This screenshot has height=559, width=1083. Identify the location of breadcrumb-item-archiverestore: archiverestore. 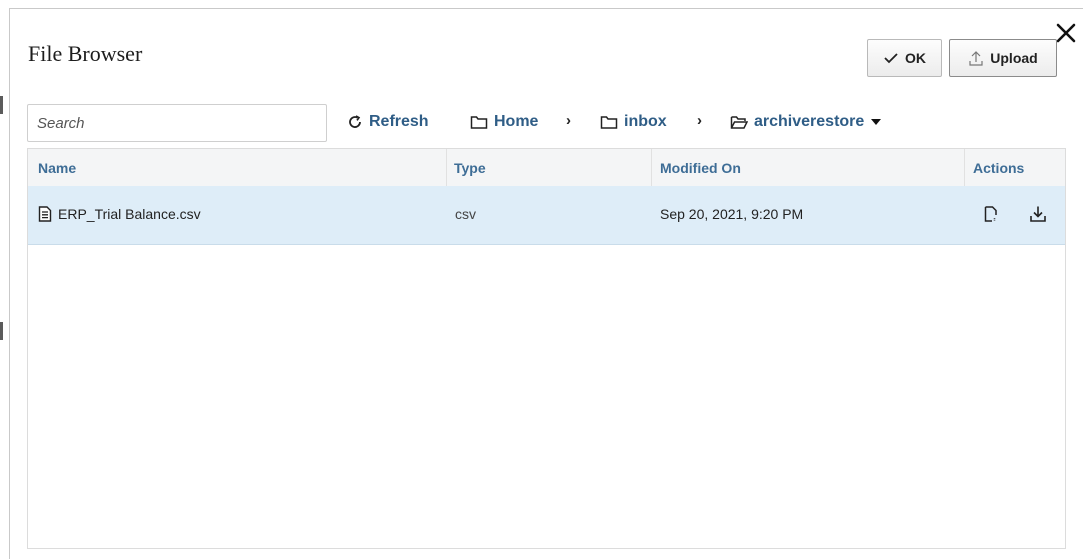
(806, 122).